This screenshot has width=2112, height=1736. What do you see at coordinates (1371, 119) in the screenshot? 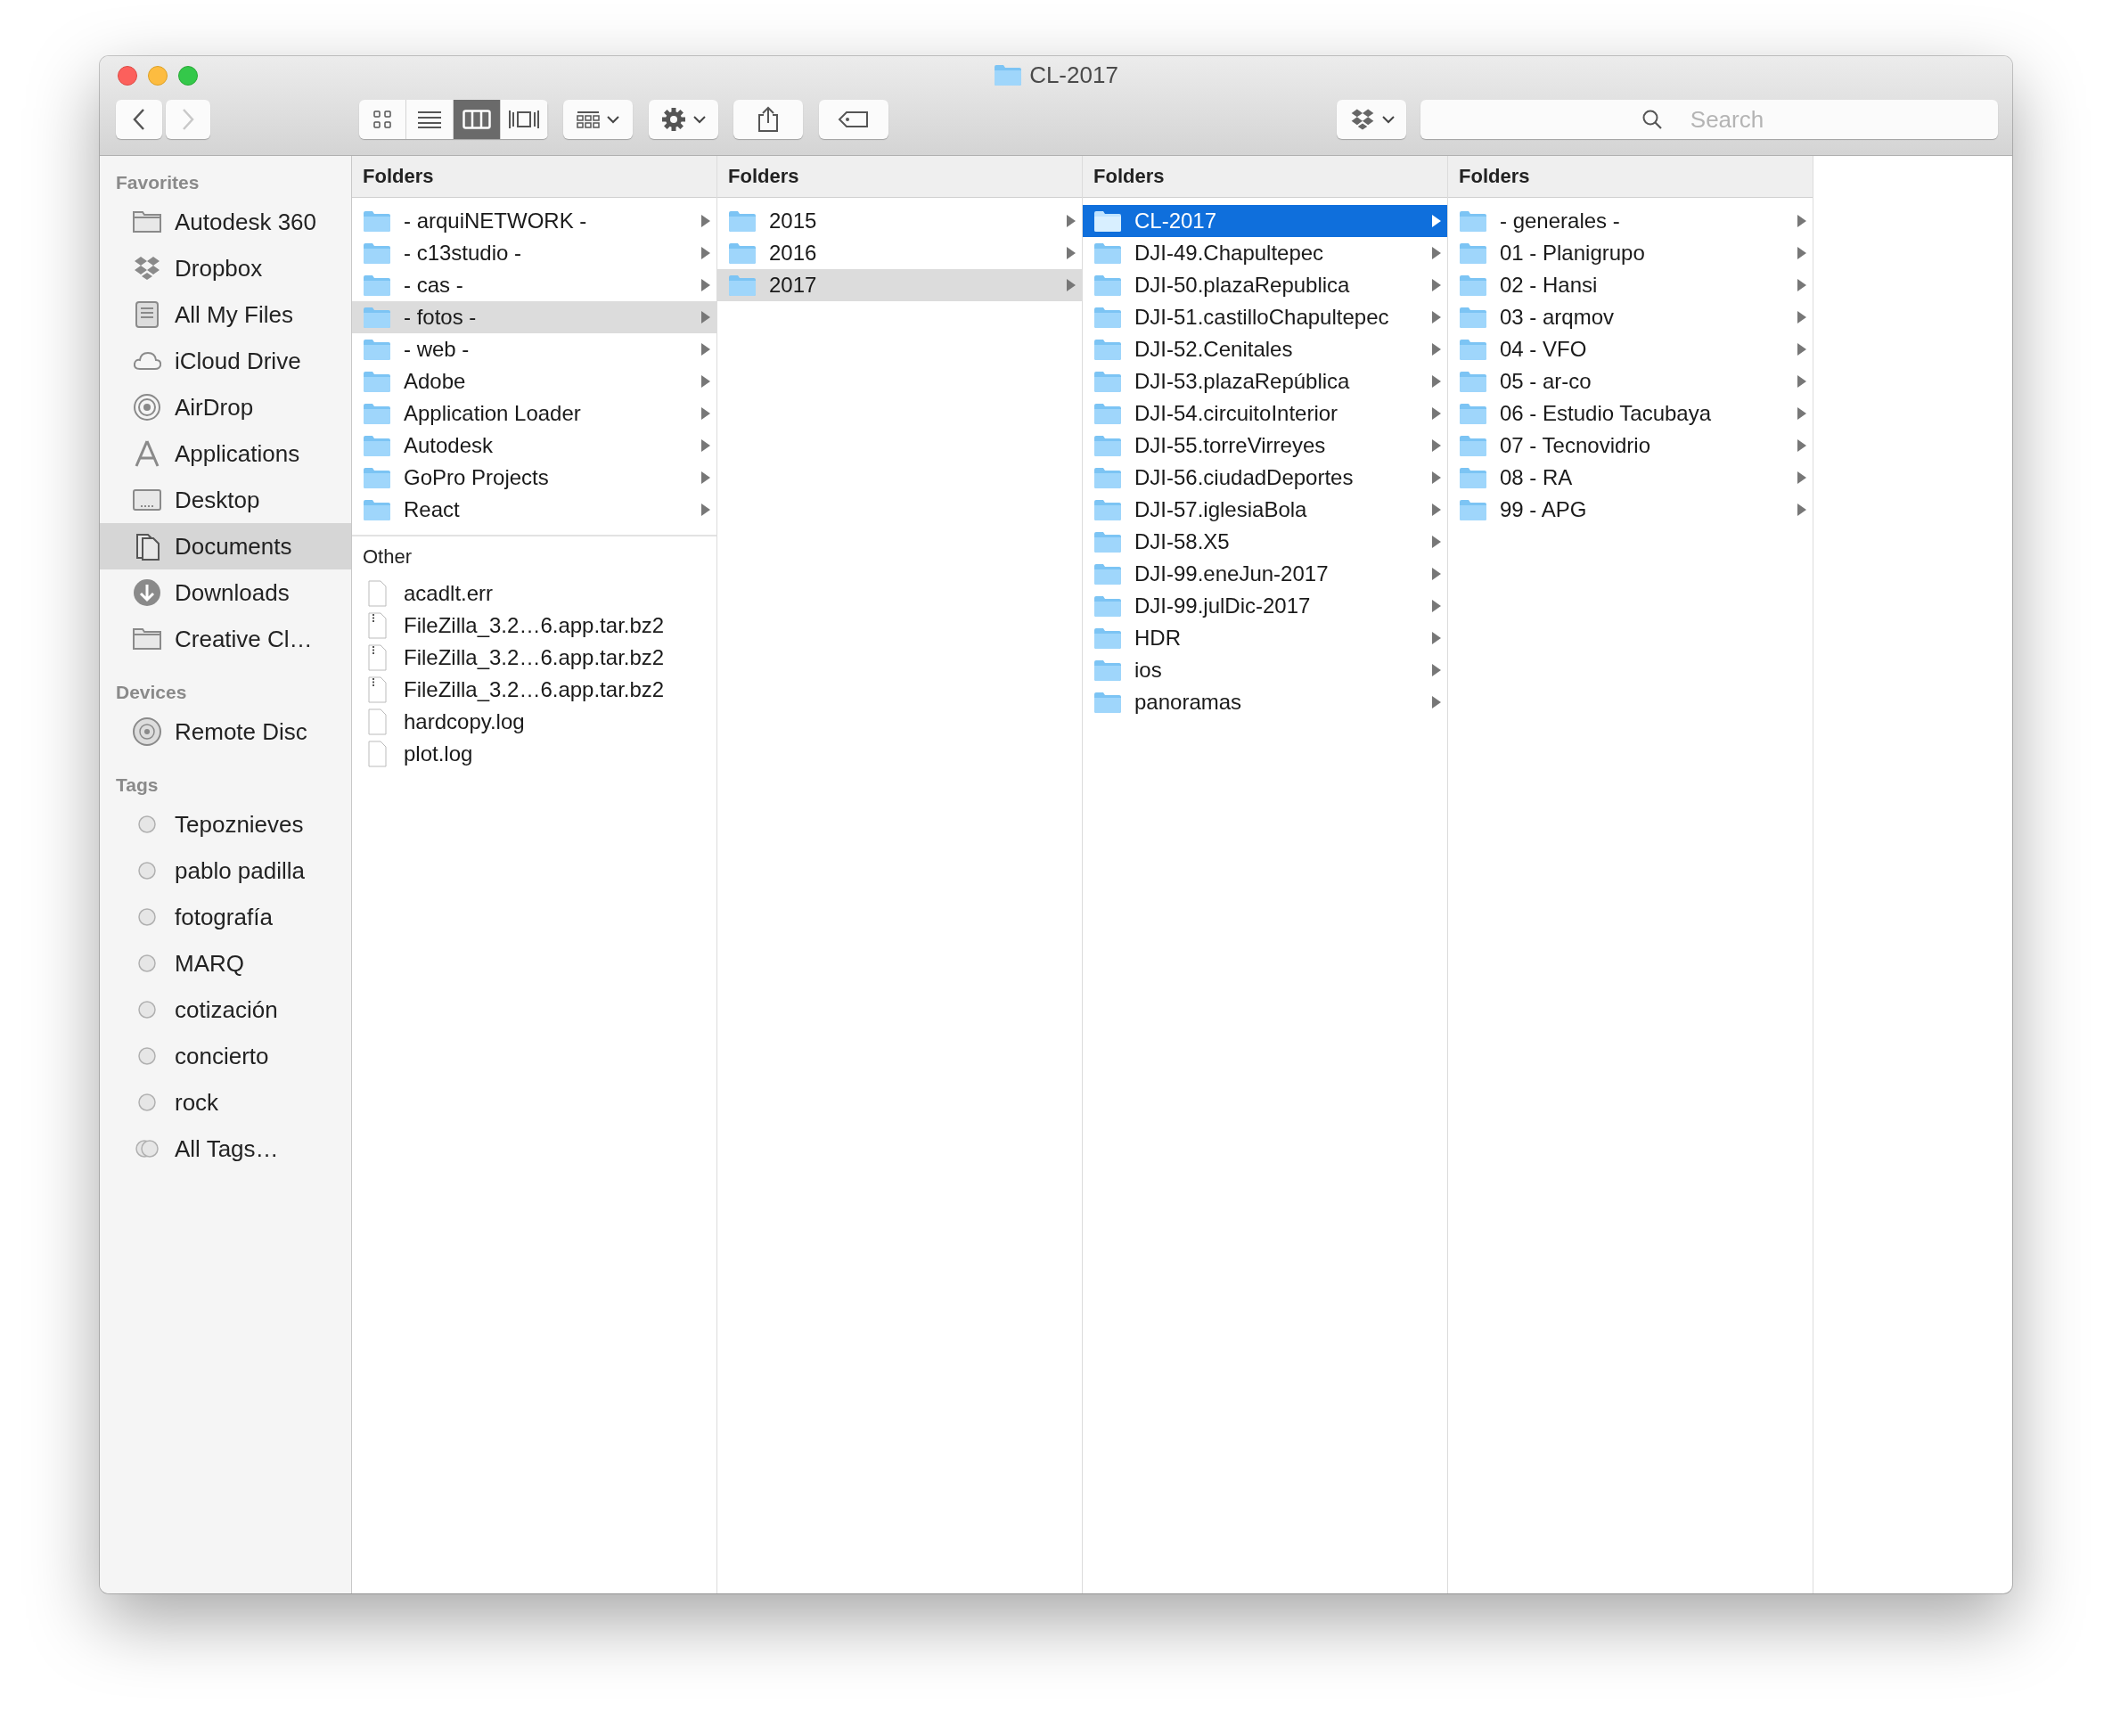
I see `dropbox-button` at bounding box center [1371, 119].